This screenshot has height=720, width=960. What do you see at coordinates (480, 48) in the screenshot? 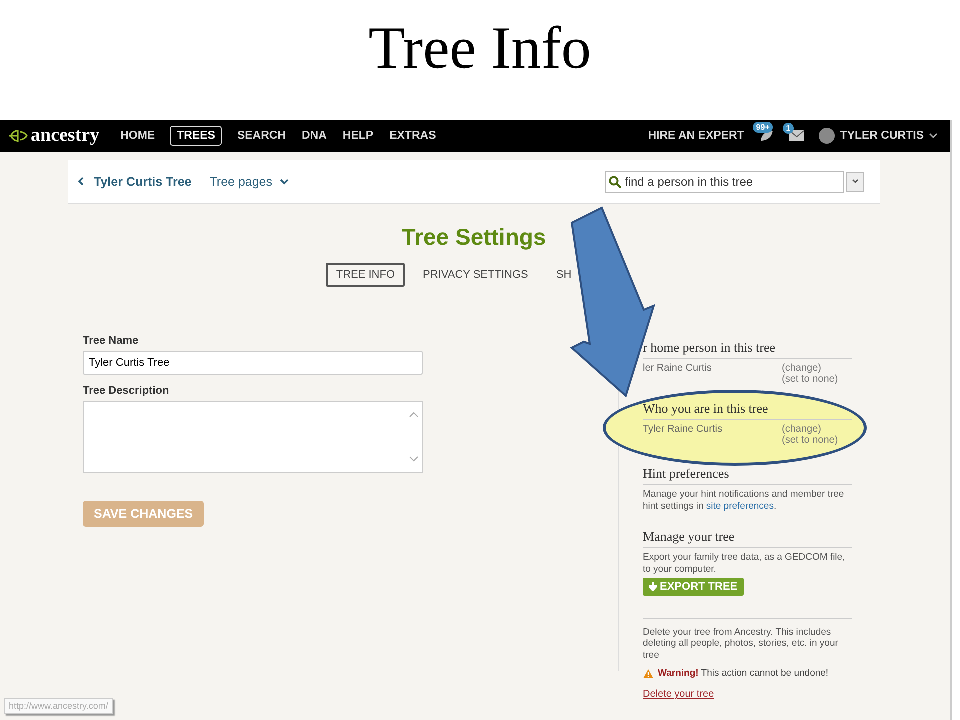
I see `slide-title: Tree Info` at bounding box center [480, 48].